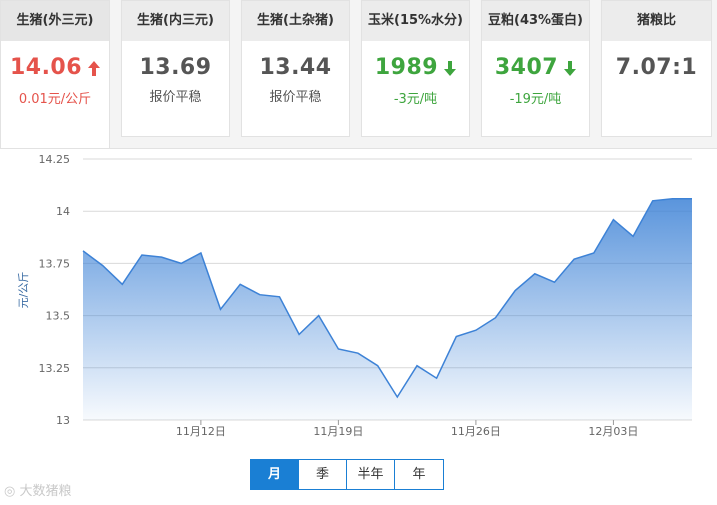  What do you see at coordinates (613, 431) in the screenshot?
I see `x-tick-label: 12月03日` at bounding box center [613, 431].